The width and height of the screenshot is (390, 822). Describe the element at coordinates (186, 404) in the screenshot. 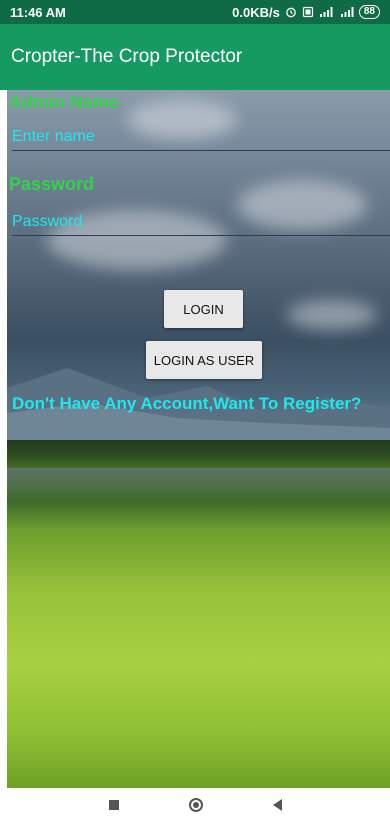

I see `register-link: Don't Have Any Account,Want To Register?` at that location.